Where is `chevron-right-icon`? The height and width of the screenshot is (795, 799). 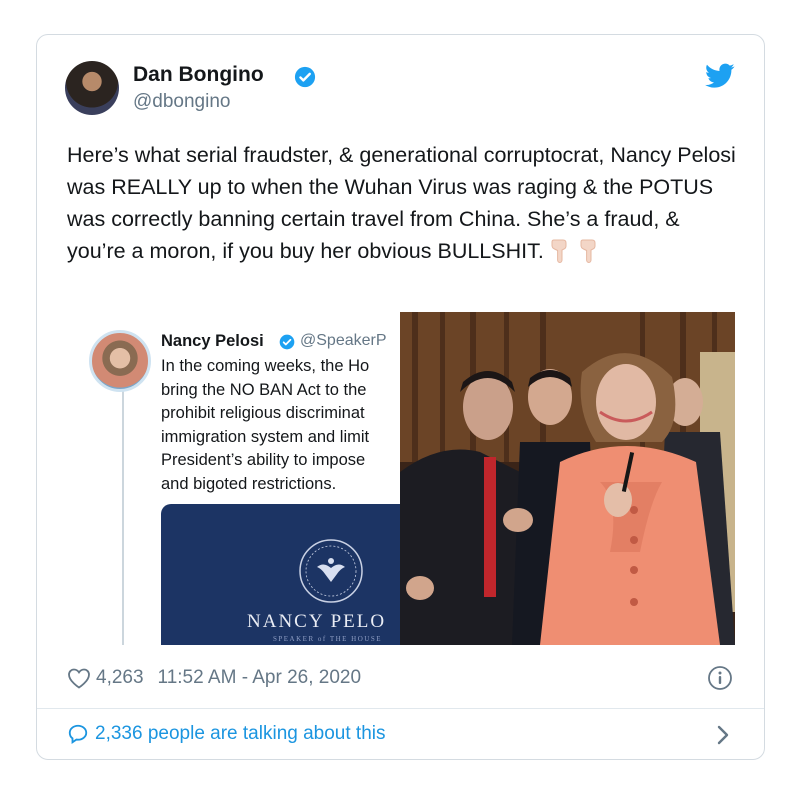
chevron-right-icon is located at coordinates (723, 735).